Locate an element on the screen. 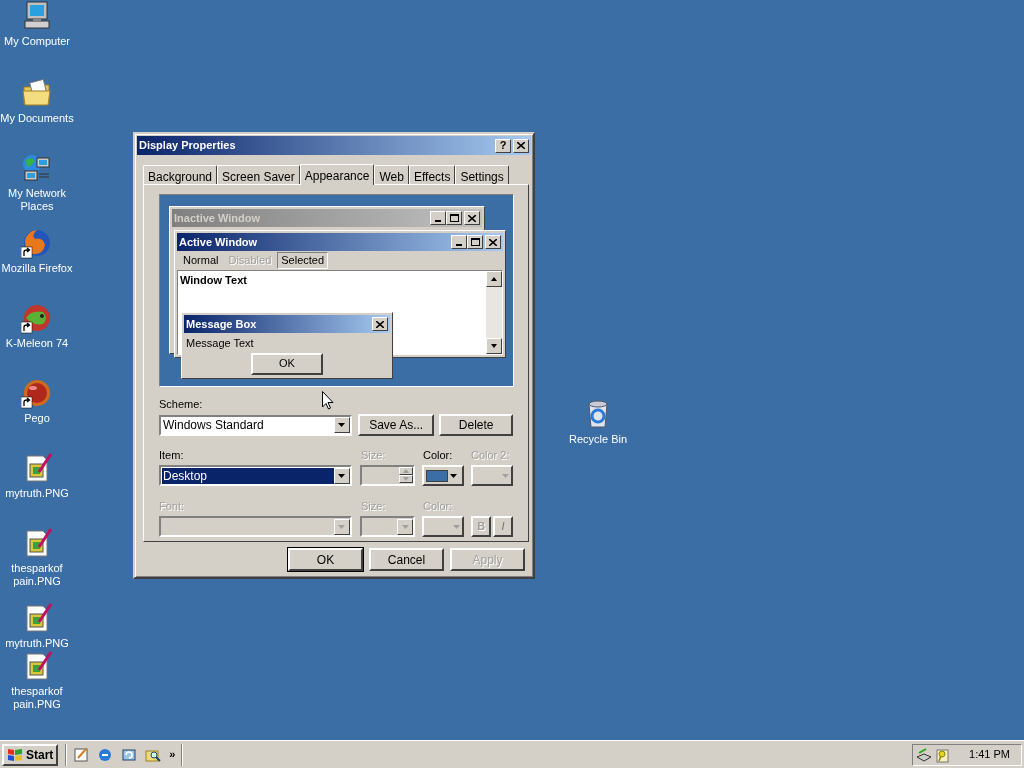 The width and height of the screenshot is (1024, 768). size-dropdown is located at coordinates (387, 526).